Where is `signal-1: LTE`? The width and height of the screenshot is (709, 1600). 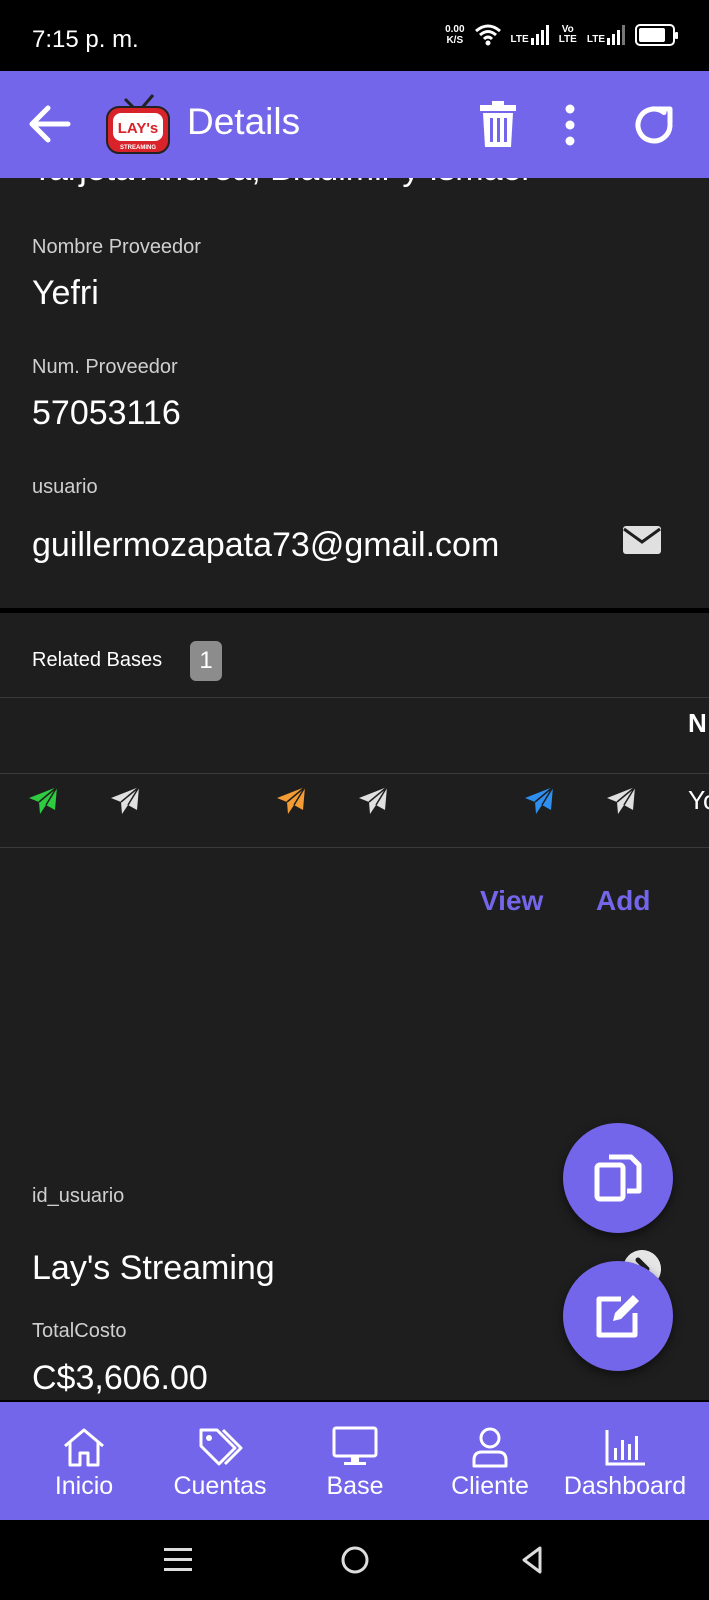 signal-1: LTE is located at coordinates (530, 35).